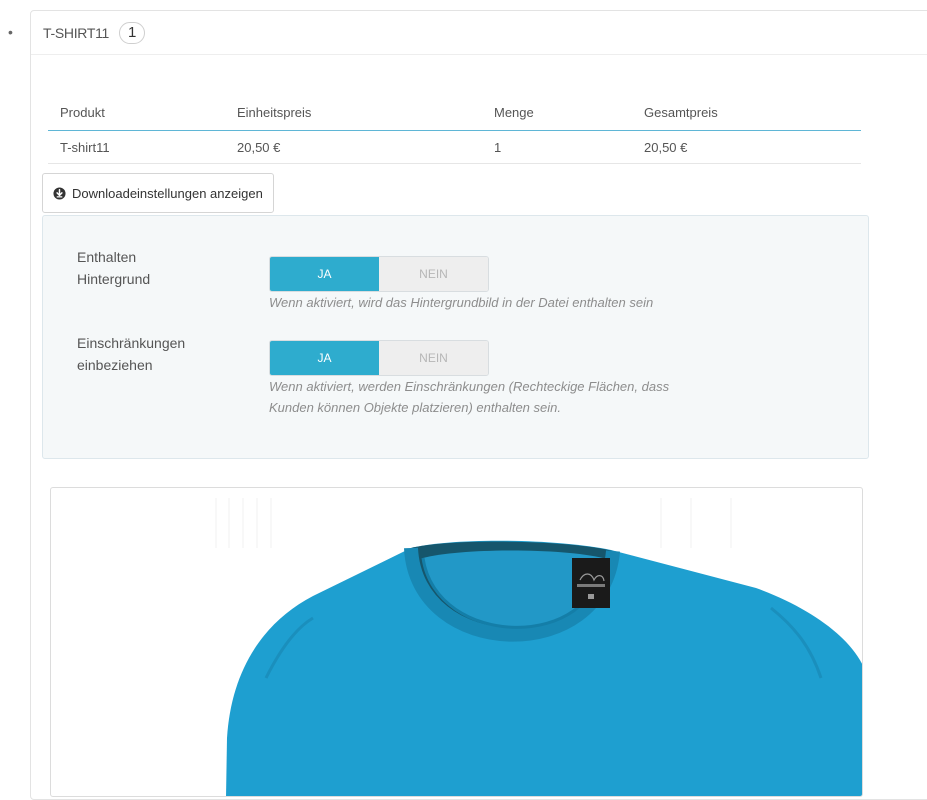 The width and height of the screenshot is (927, 800). What do you see at coordinates (76, 32) in the screenshot?
I see `product-title: T-SHIRT11` at bounding box center [76, 32].